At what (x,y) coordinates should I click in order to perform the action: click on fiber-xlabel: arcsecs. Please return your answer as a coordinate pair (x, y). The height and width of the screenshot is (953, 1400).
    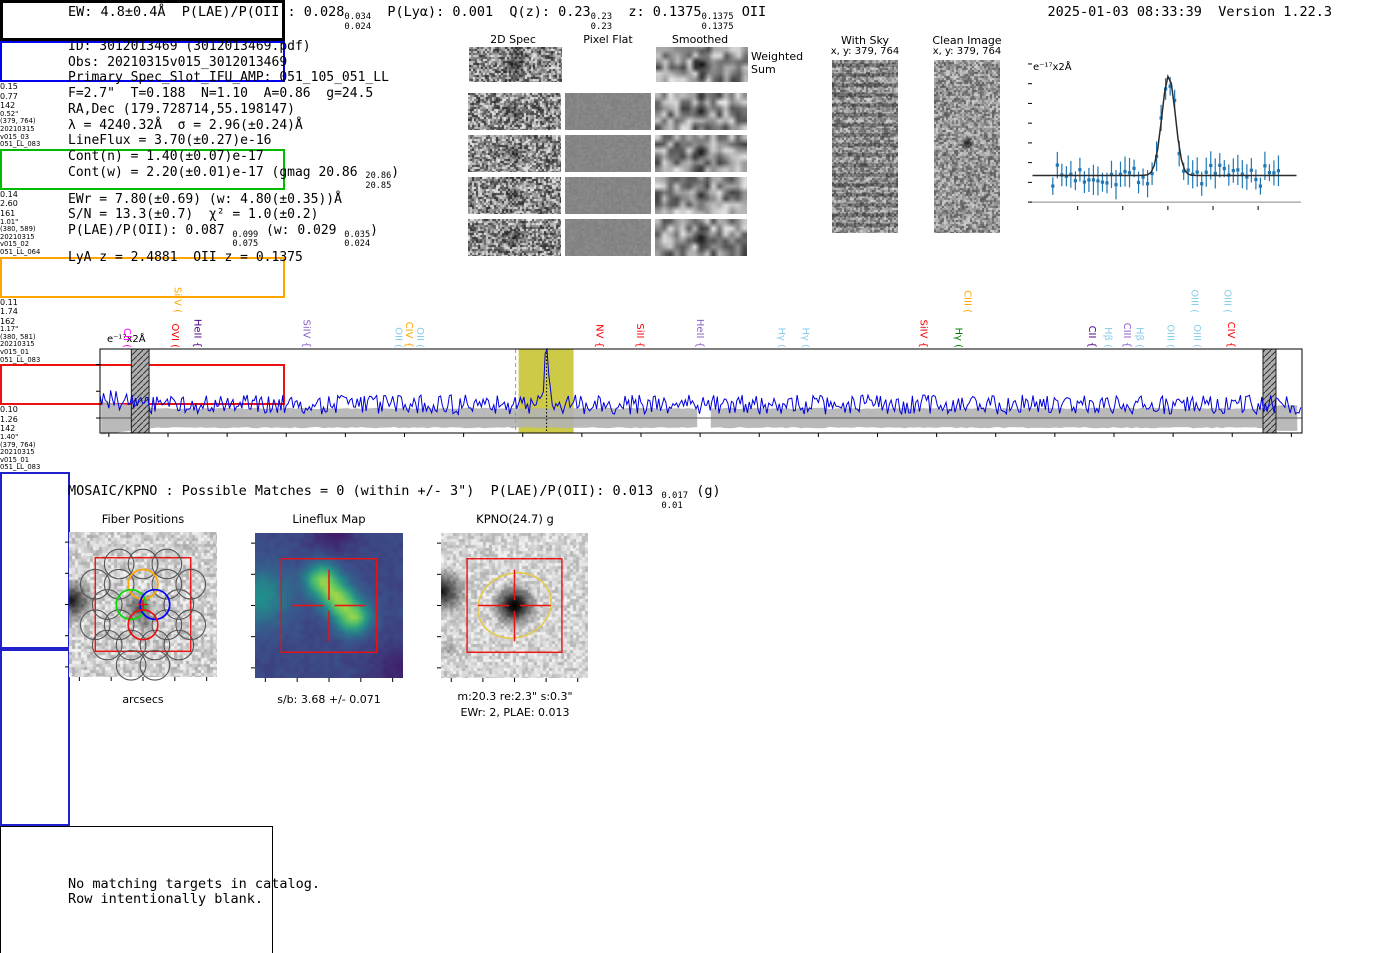
    Looking at the image, I should click on (143, 699).